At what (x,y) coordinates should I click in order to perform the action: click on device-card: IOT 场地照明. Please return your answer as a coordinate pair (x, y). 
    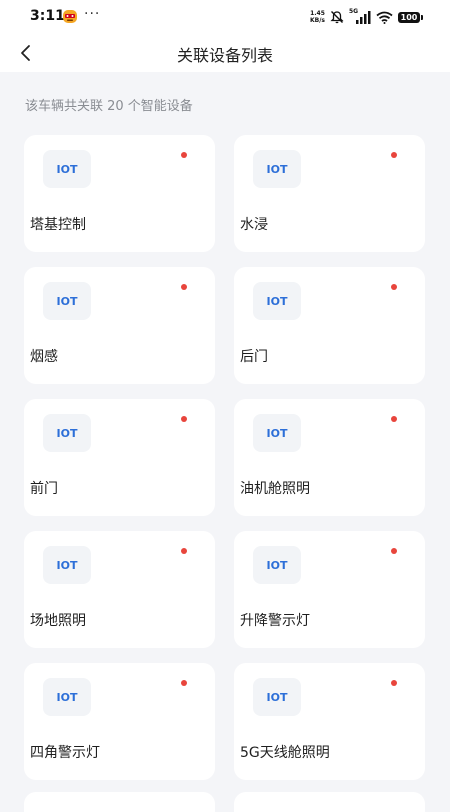
    Looking at the image, I should click on (119, 589).